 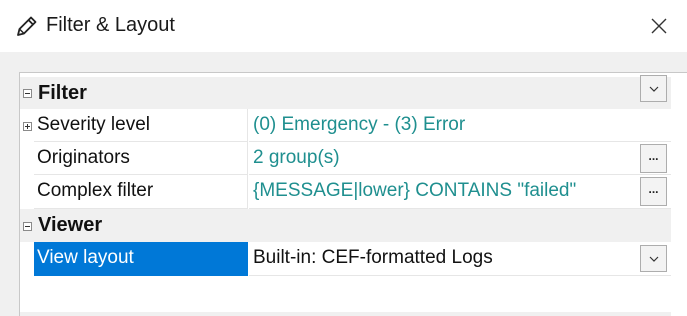 I want to click on category-label: Viewer, so click(x=70, y=225).